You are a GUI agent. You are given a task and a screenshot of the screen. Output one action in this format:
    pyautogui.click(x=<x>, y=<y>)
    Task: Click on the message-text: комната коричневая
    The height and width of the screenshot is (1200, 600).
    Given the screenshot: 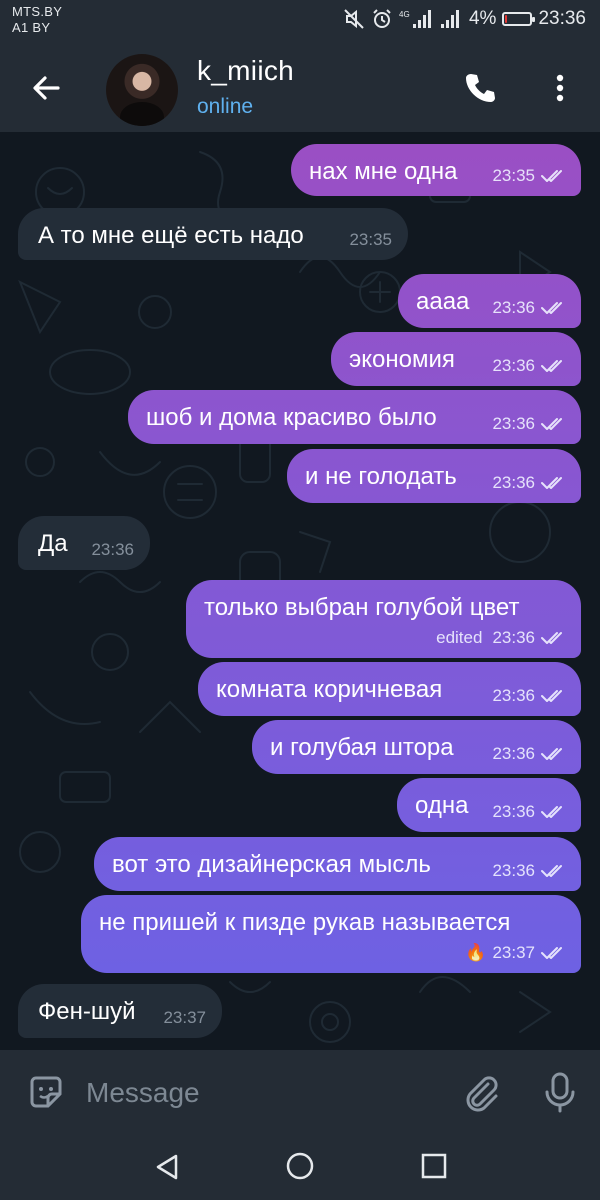 What is the action you would take?
    pyautogui.click(x=329, y=689)
    